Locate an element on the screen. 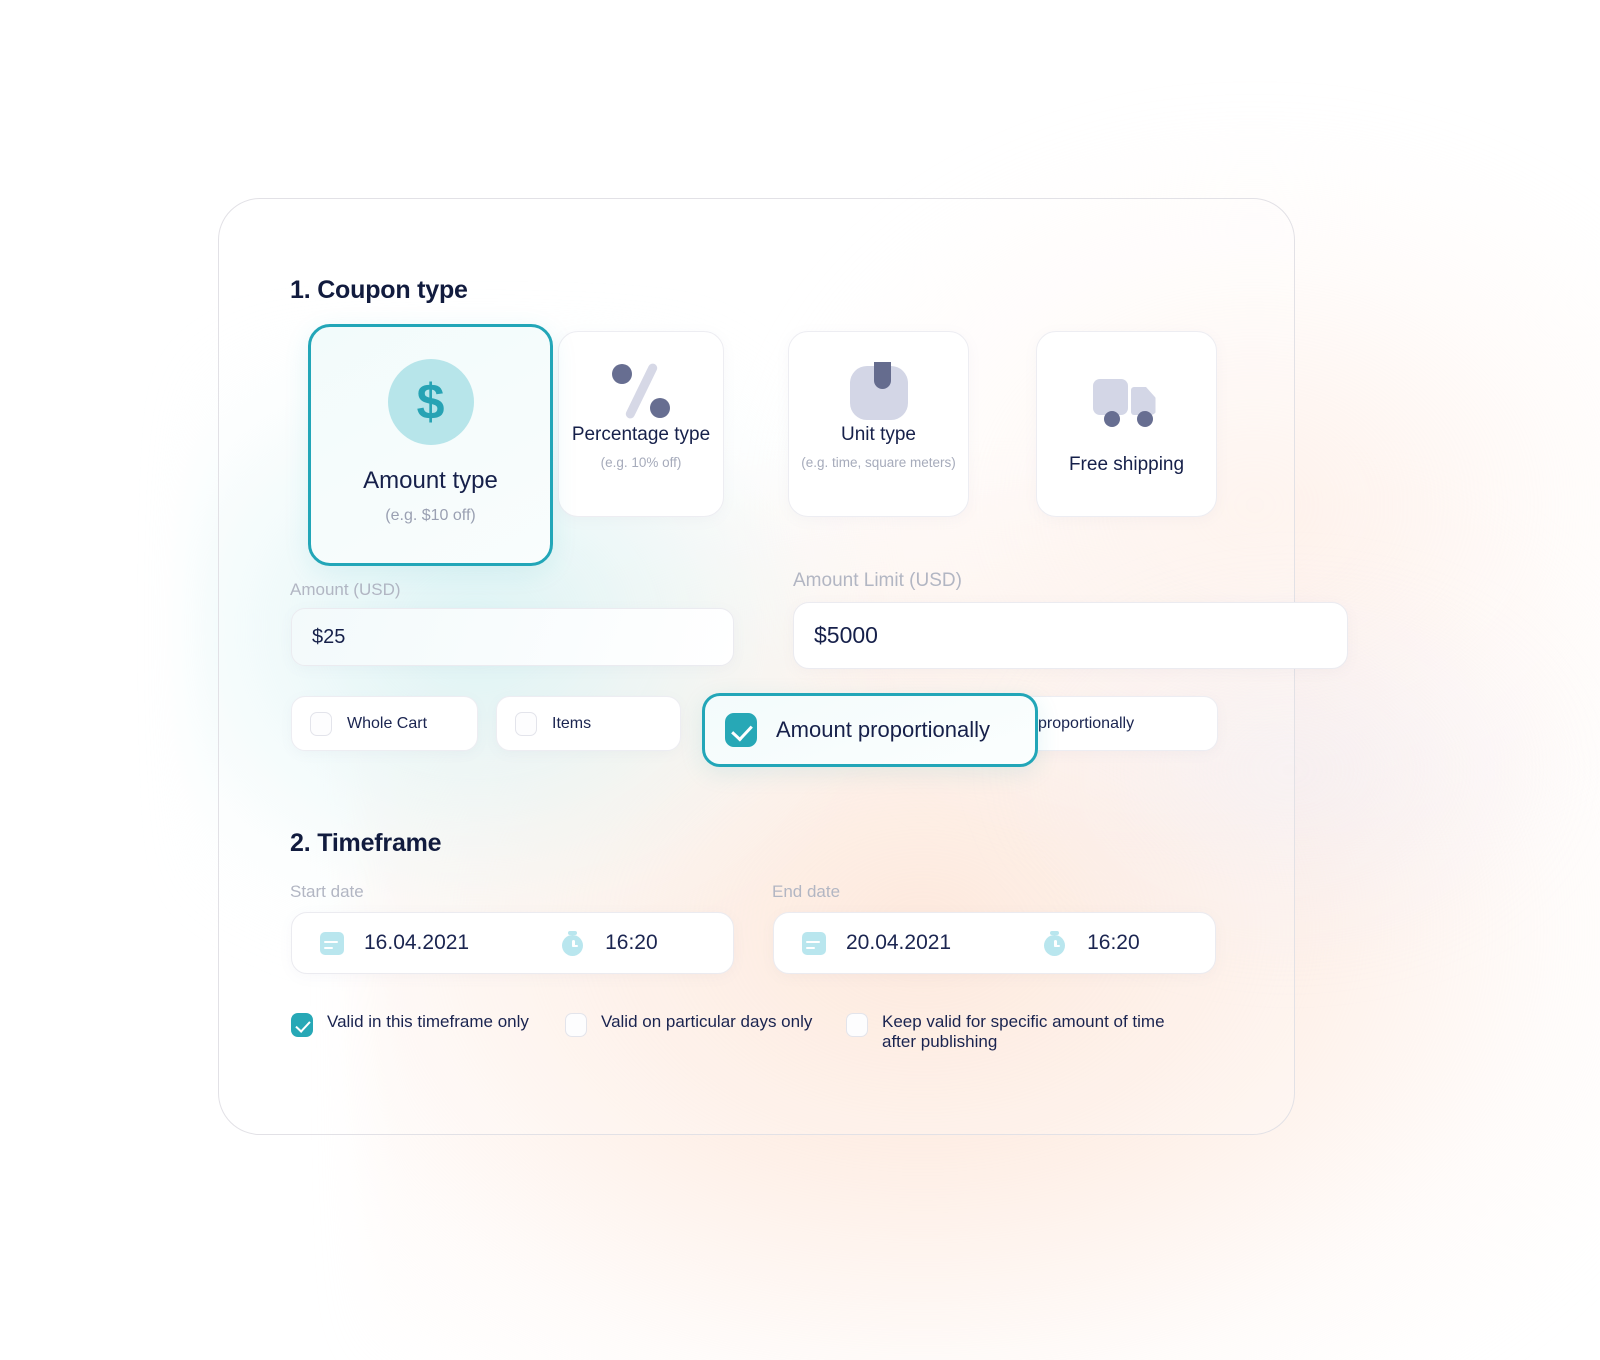 This screenshot has height=1360, width=1600. label-amount-limit: Amount Limit (USD) is located at coordinates (877, 580).